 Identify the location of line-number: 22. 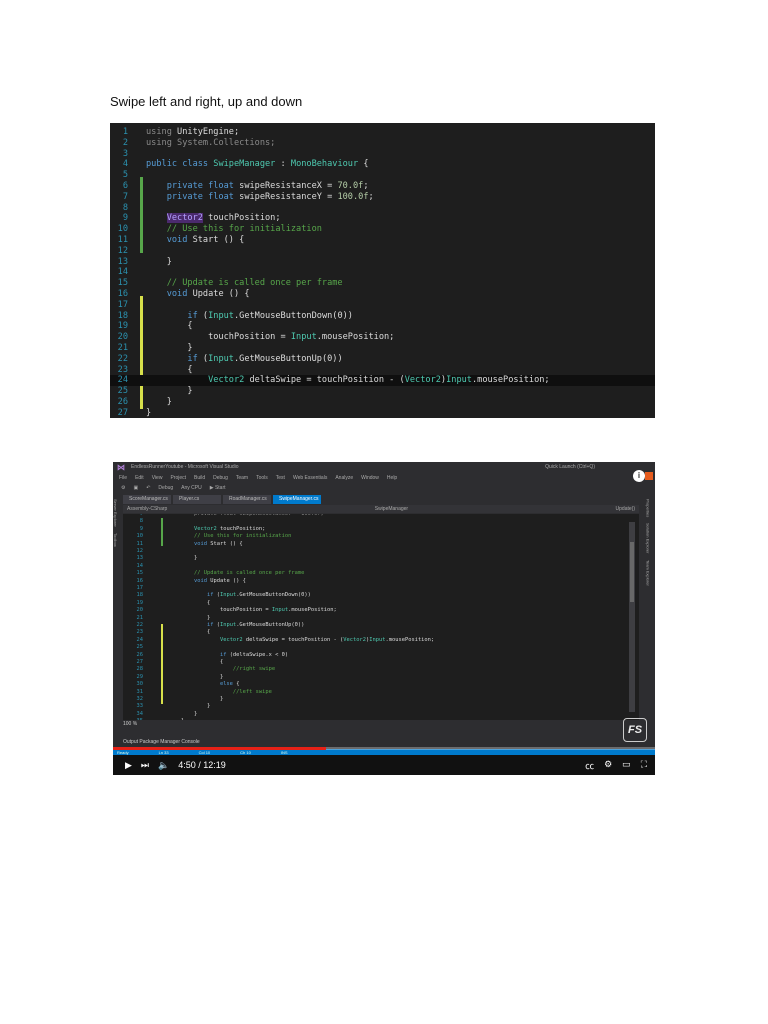
(140, 625).